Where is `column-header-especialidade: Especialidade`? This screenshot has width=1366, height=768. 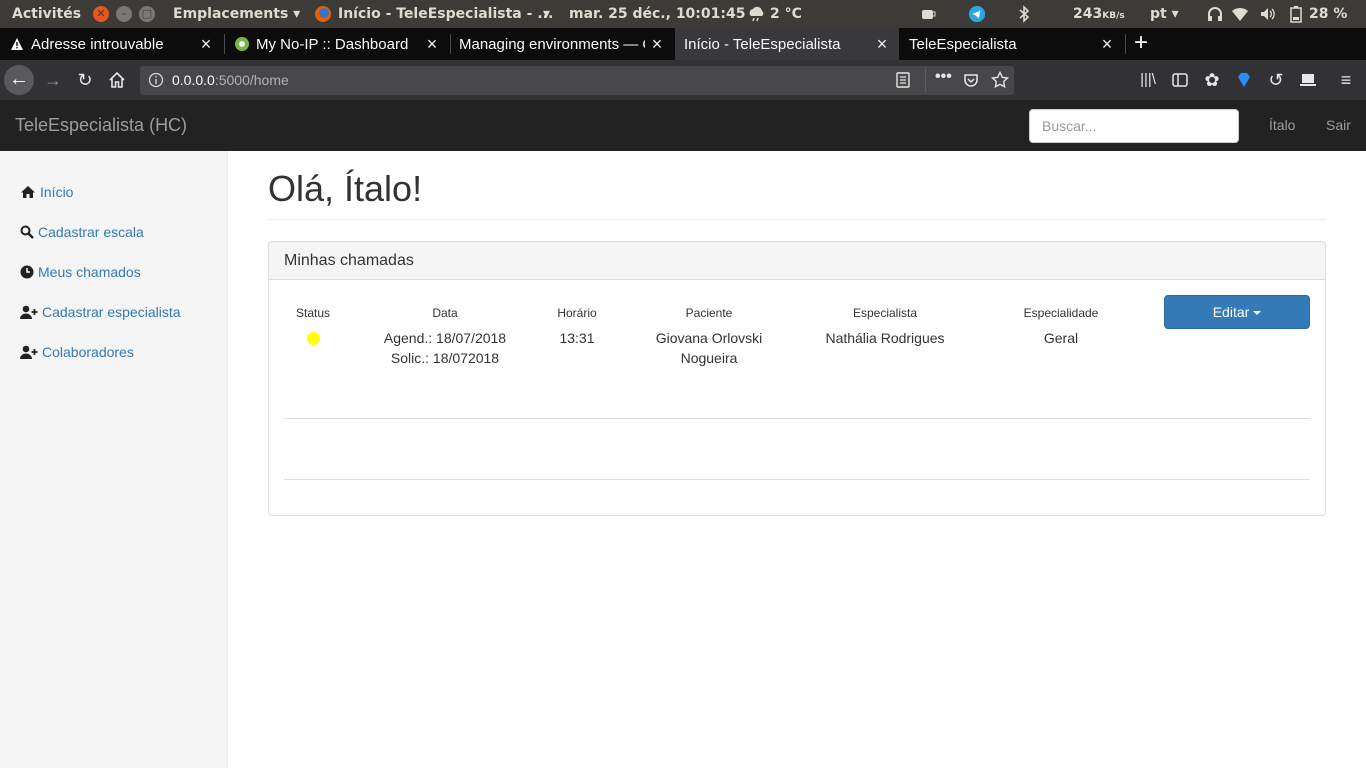 column-header-especialidade: Especialidade is located at coordinates (1061, 313).